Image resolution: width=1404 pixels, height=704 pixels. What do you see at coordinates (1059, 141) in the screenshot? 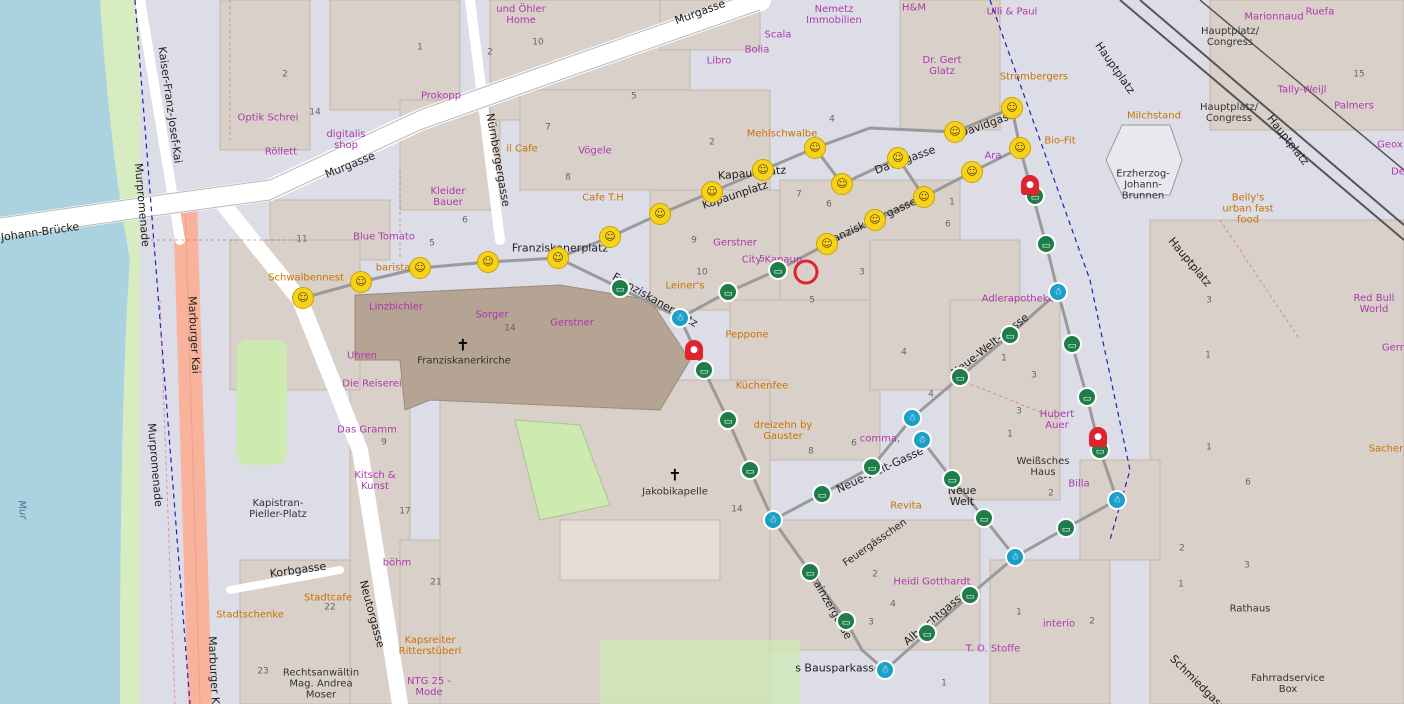
I see `poi-bio-fit: Bio-Fit` at bounding box center [1059, 141].